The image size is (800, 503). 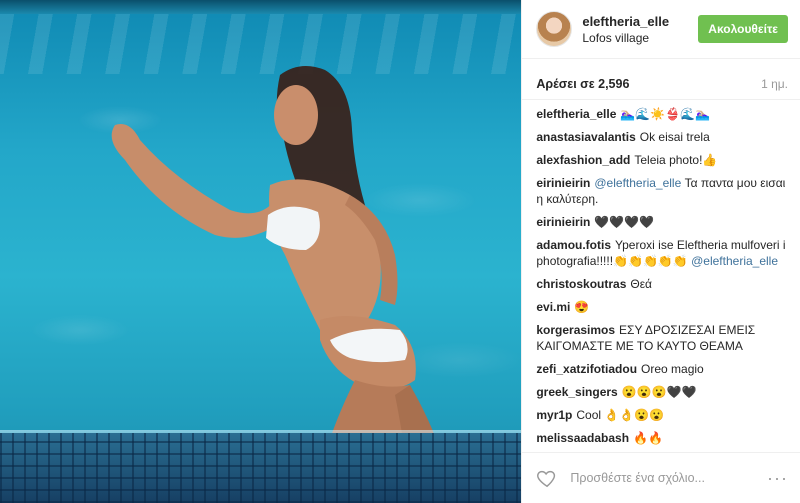 What do you see at coordinates (662, 284) in the screenshot?
I see `comment-item: christoskoutras Θεά` at bounding box center [662, 284].